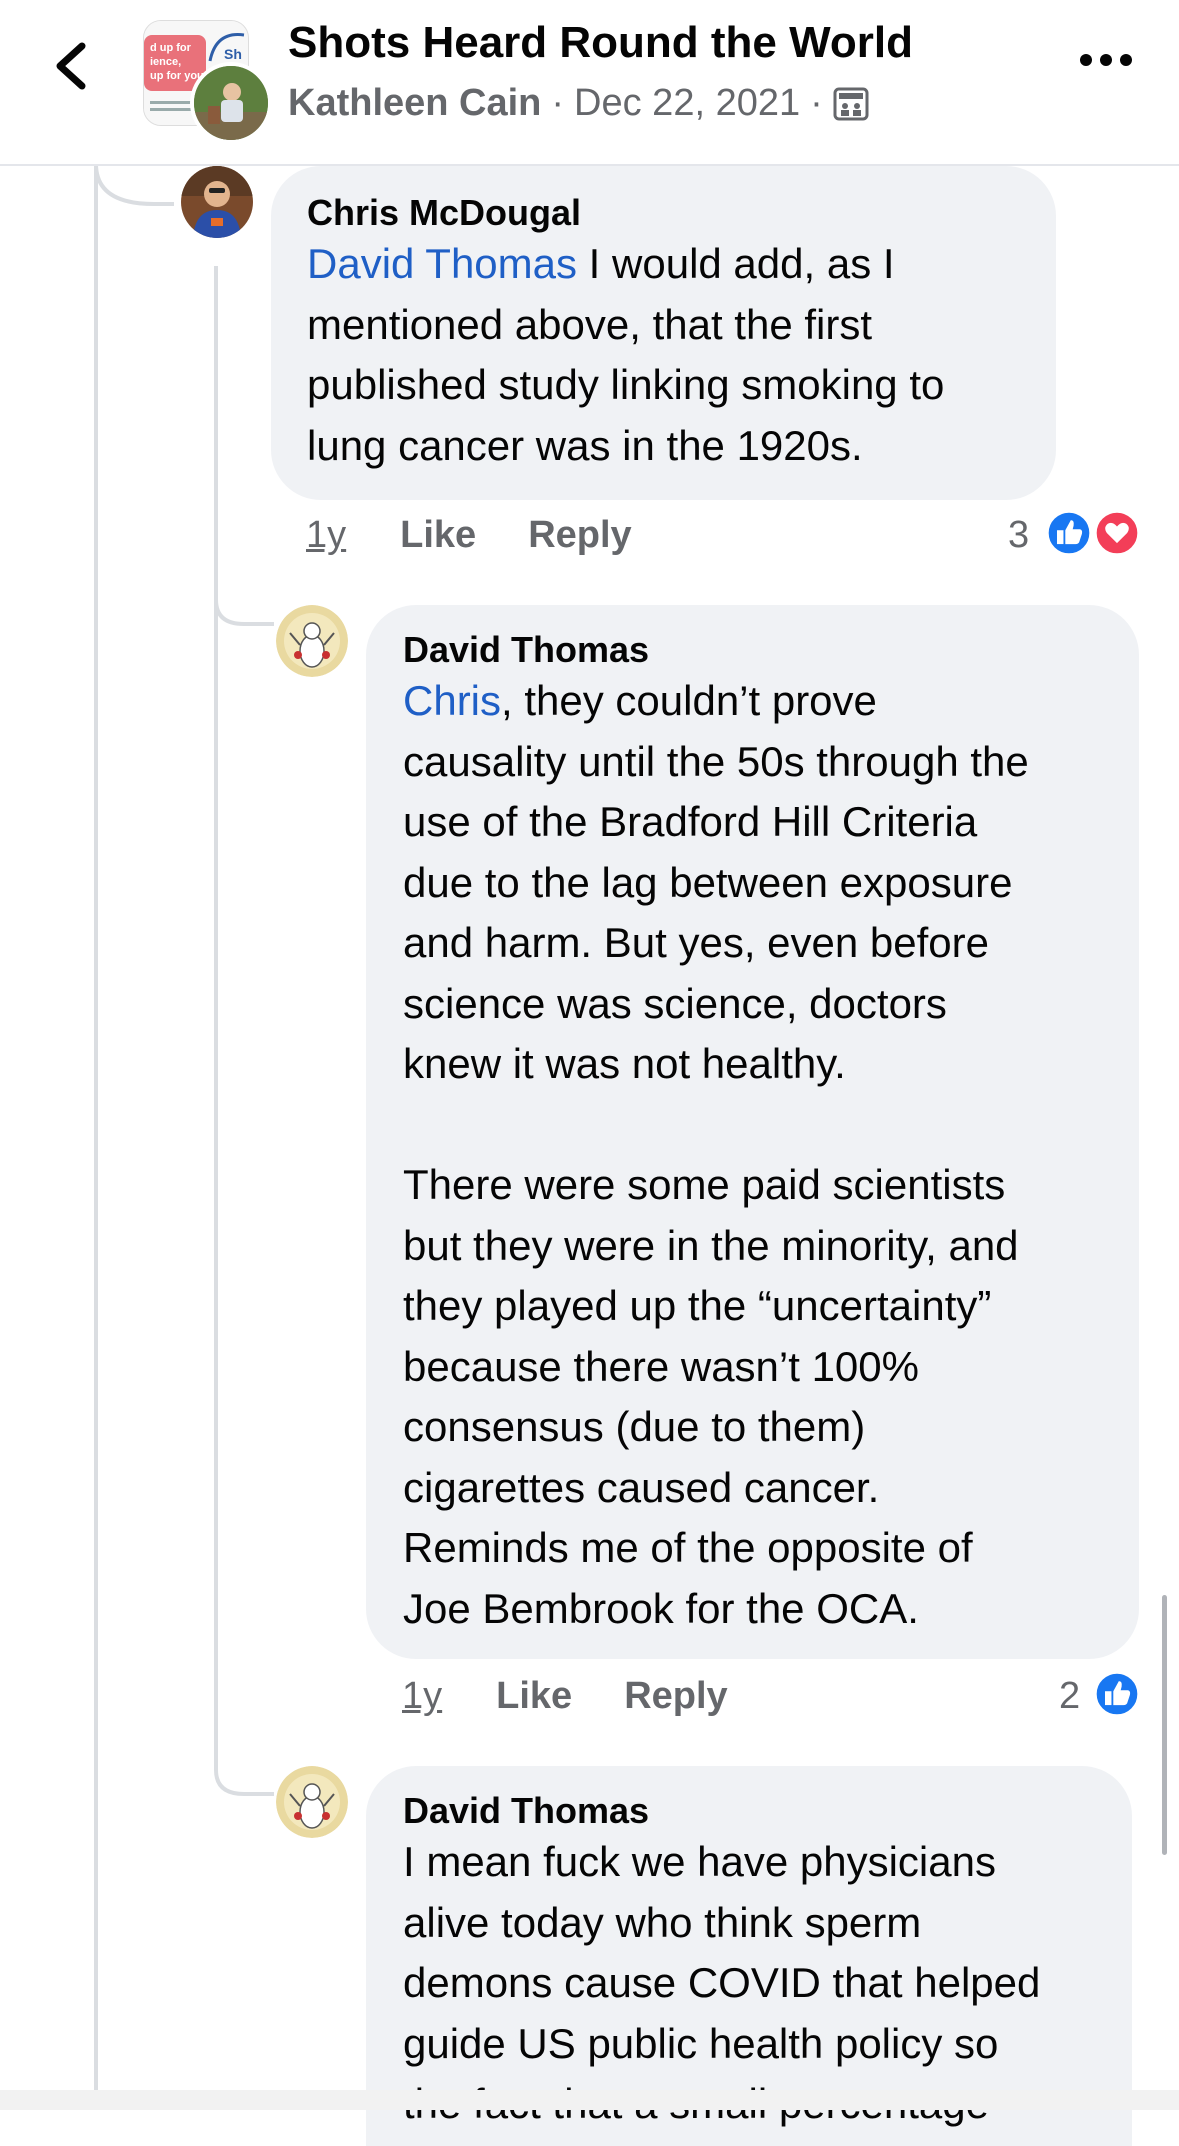 The image size is (1179, 2146). I want to click on svg-text: Sh, so click(233, 54).